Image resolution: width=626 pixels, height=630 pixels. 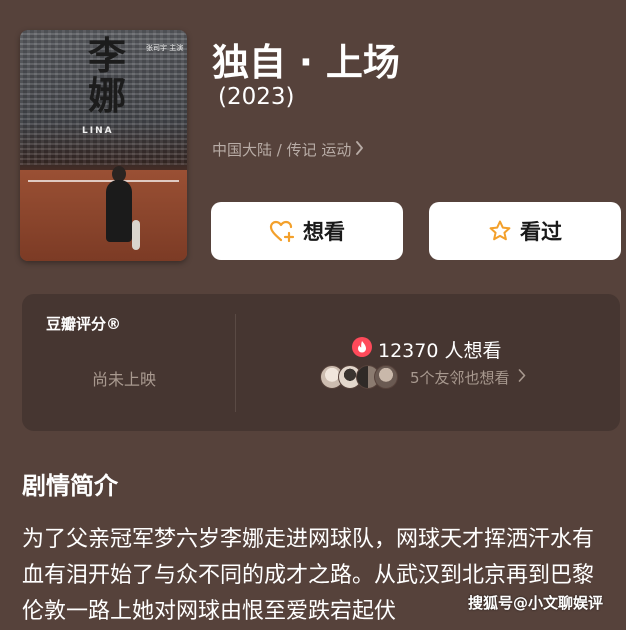 What do you see at coordinates (70, 486) in the screenshot?
I see `synopsis-title: 剧情简介` at bounding box center [70, 486].